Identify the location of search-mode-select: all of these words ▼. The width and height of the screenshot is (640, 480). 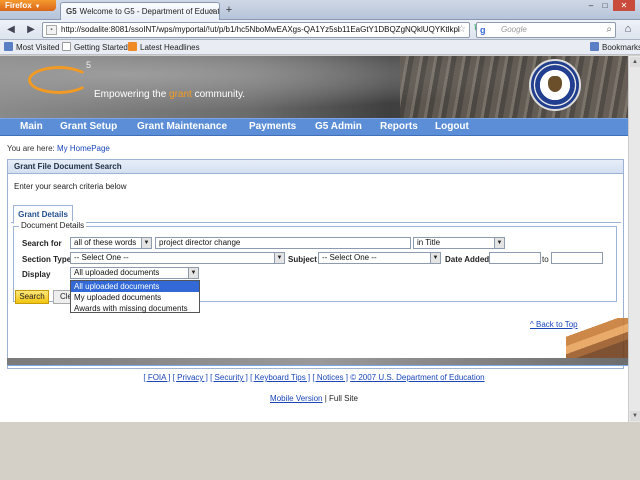
(111, 243).